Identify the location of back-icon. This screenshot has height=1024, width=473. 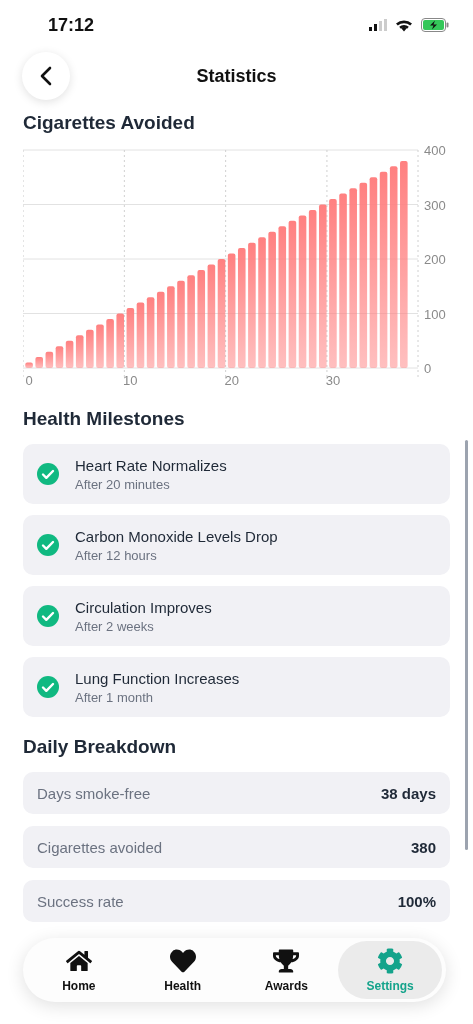
(46, 76).